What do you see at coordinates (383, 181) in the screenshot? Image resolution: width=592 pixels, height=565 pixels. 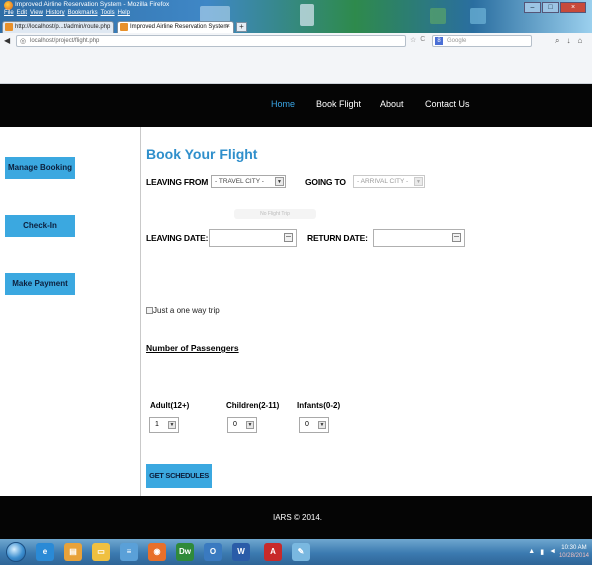 I see `going-to-value: - ARRIVAL CITY -` at bounding box center [383, 181].